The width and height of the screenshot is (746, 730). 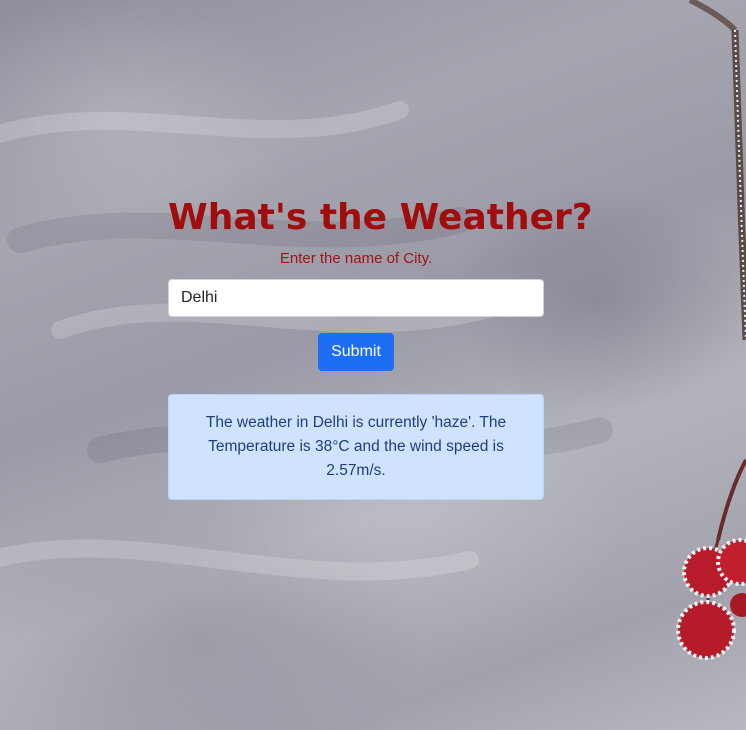 What do you see at coordinates (711, 599) in the screenshot?
I see `berries-decoration` at bounding box center [711, 599].